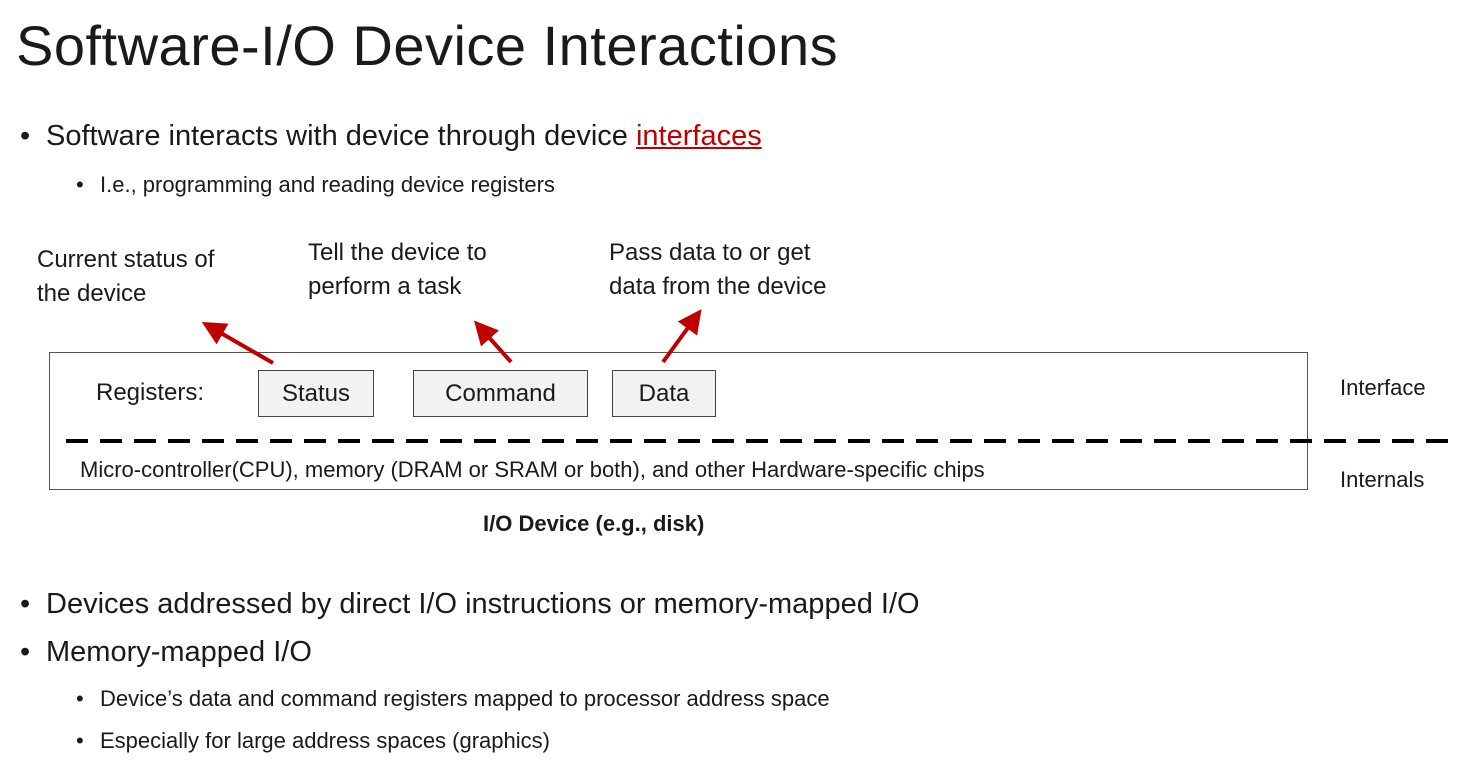 This screenshot has width=1478, height=765. I want to click on status-arrow, so click(237, 343).